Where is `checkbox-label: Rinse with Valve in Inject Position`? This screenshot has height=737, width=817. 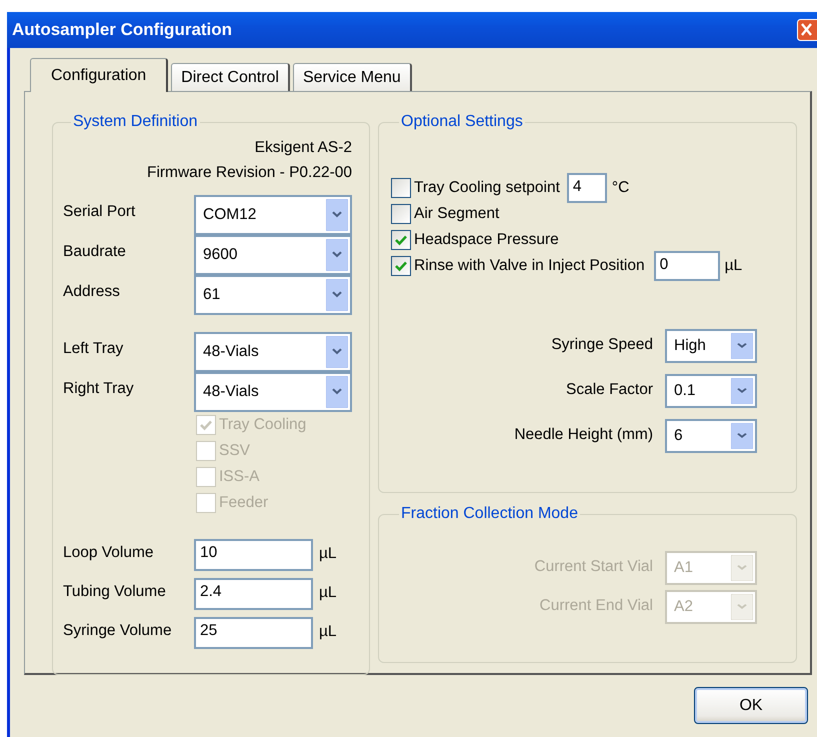
checkbox-label: Rinse with Valve in Inject Position is located at coordinates (529, 266).